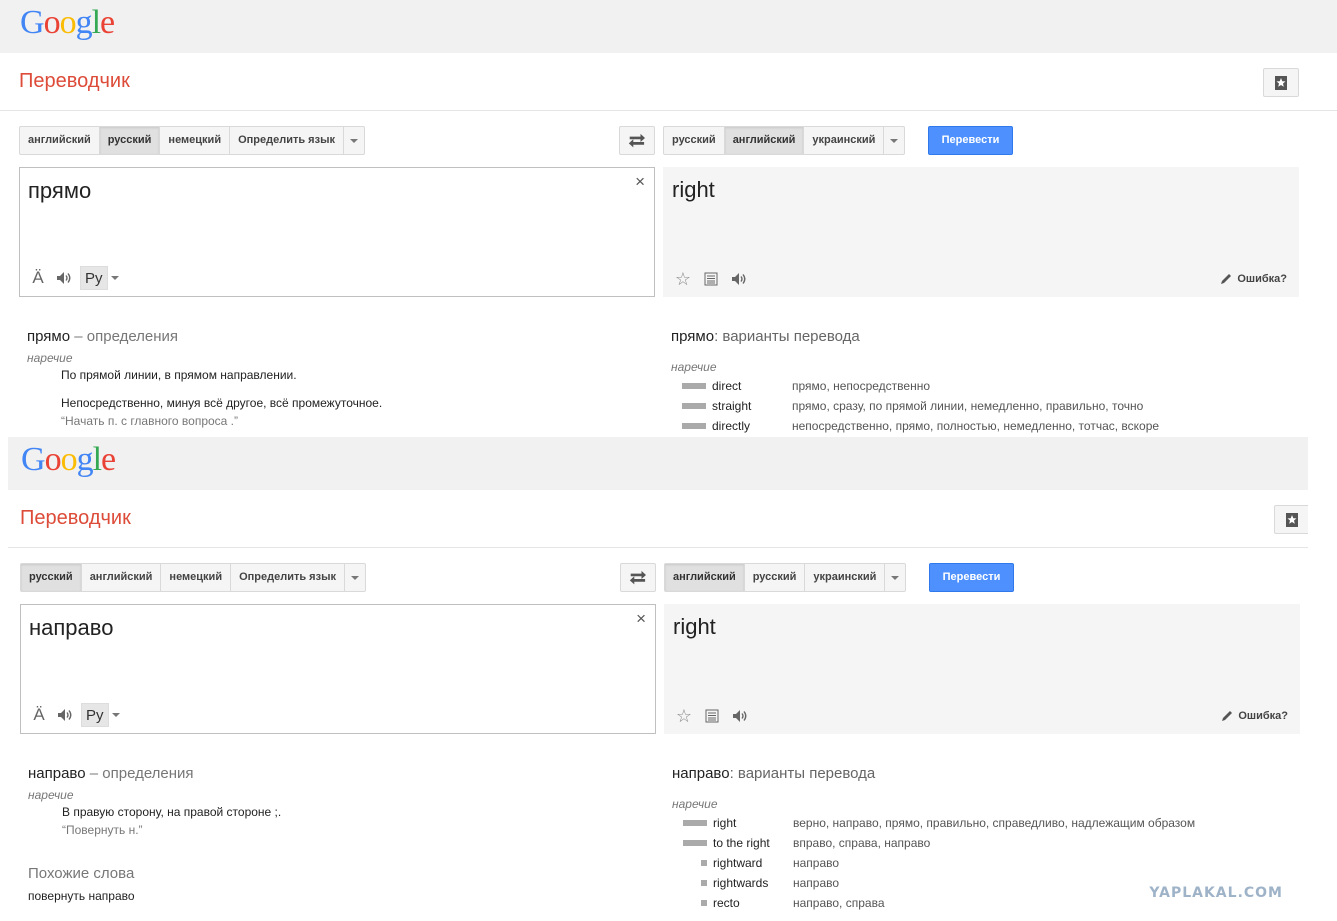  What do you see at coordinates (724, 823) in the screenshot?
I see `alternative-word: right` at bounding box center [724, 823].